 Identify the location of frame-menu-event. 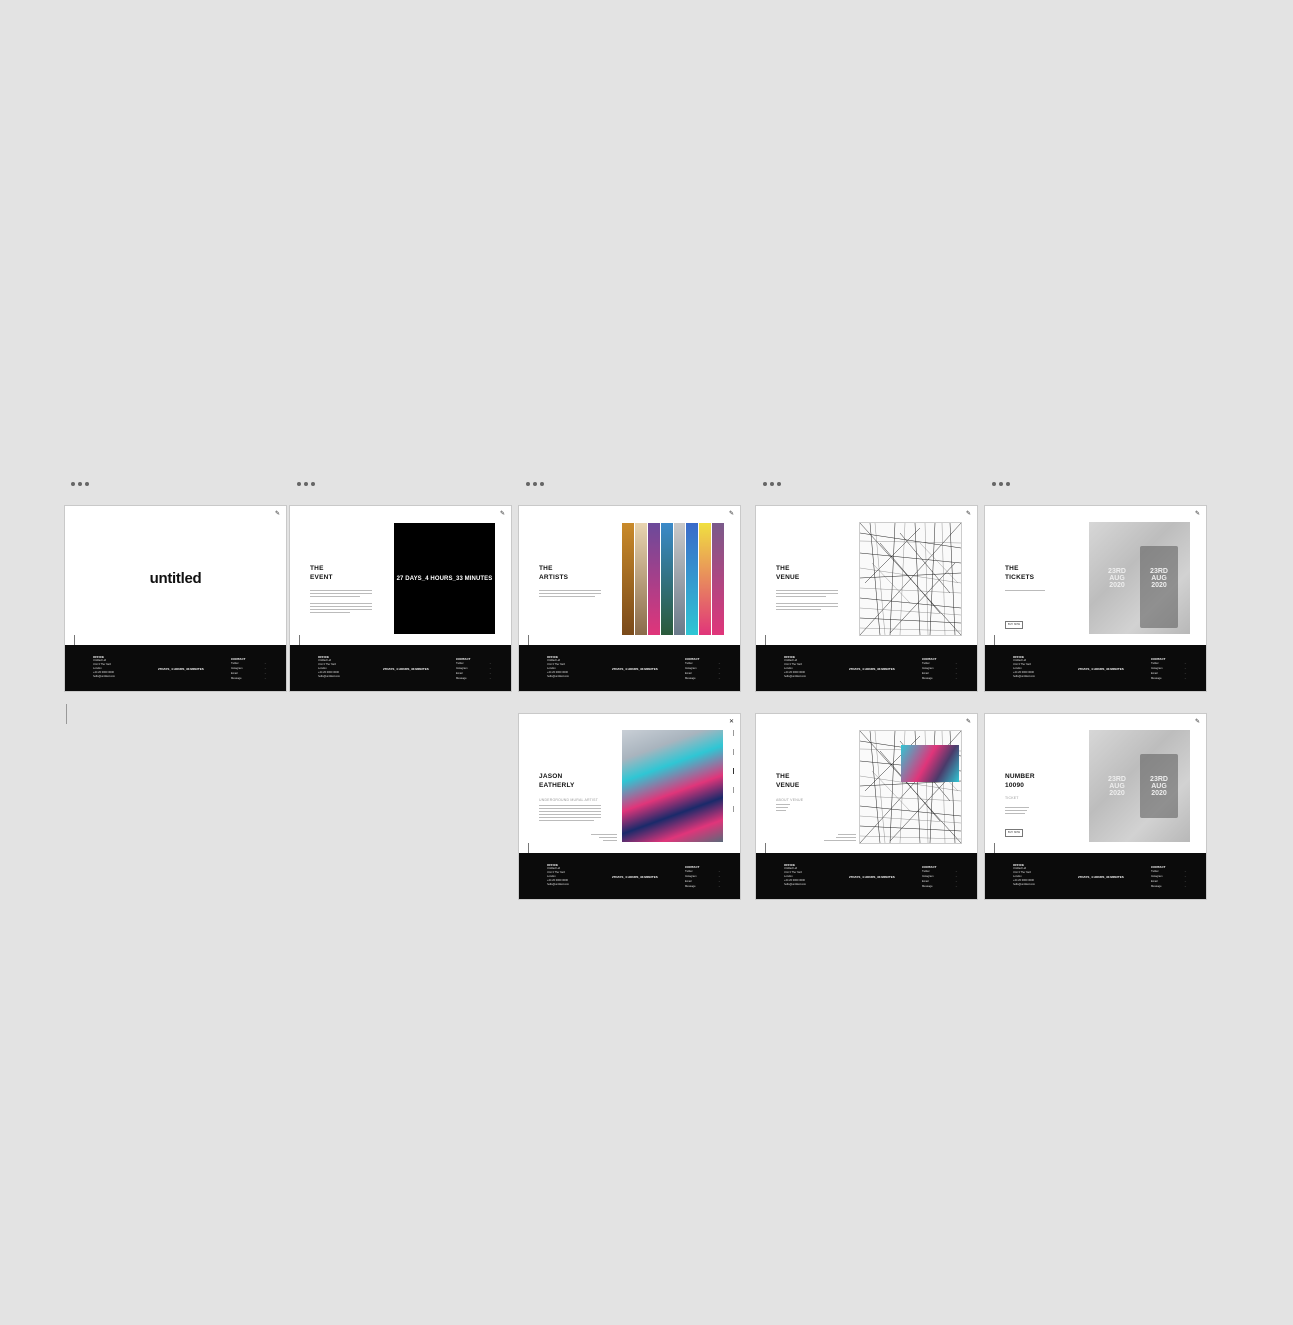
(308, 484).